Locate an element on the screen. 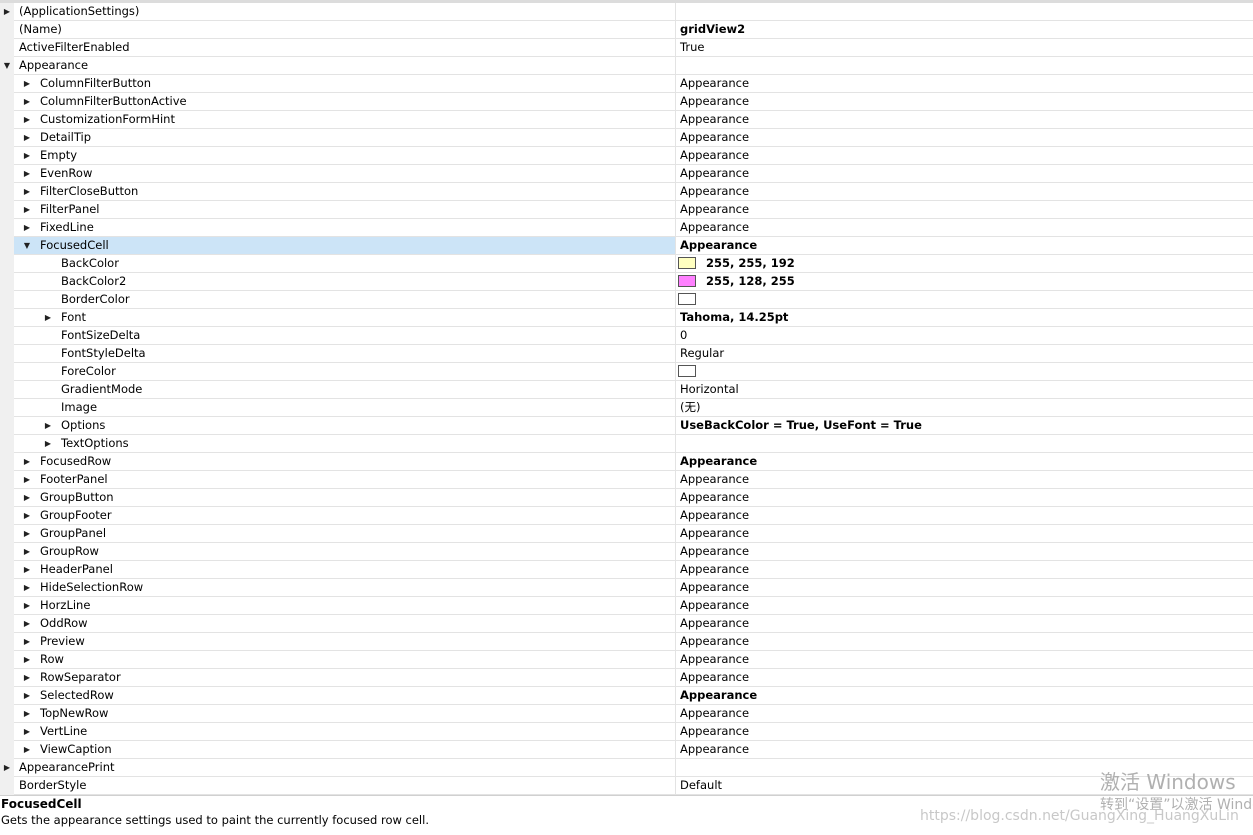  property-row: ActiveFilterEnabled True is located at coordinates (626, 48).